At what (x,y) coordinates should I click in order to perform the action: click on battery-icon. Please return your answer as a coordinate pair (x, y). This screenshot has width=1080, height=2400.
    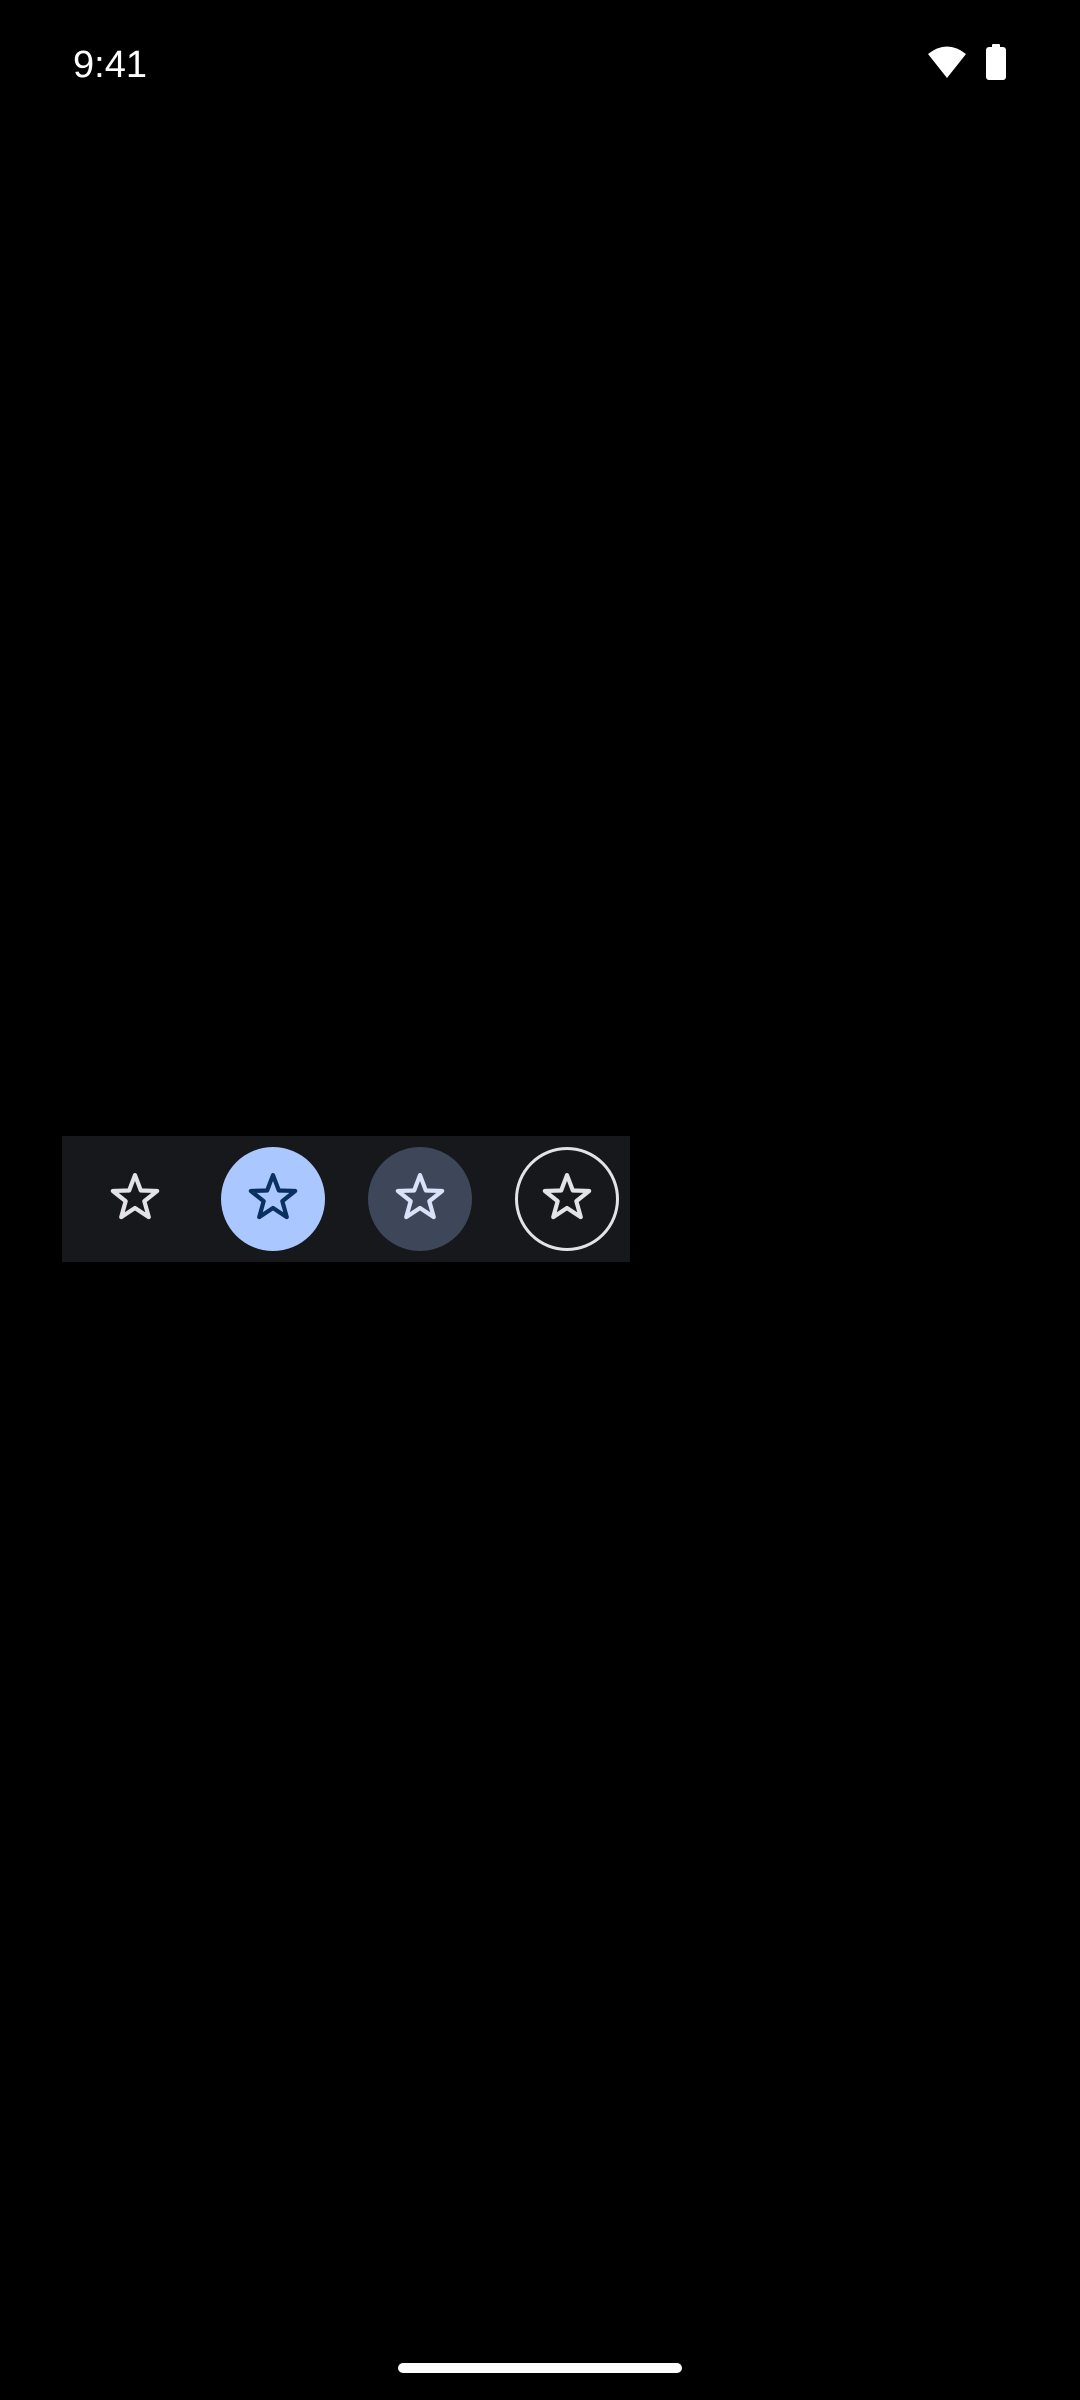
    Looking at the image, I should click on (996, 64).